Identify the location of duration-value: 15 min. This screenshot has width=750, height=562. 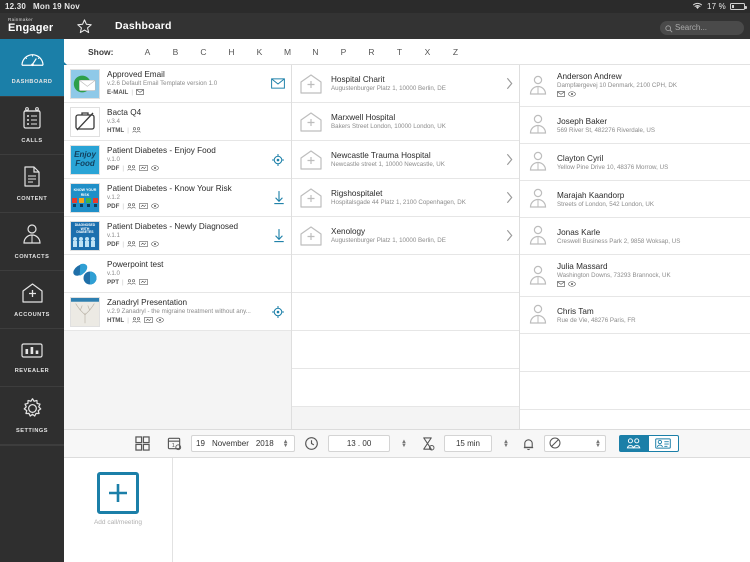
(468, 443).